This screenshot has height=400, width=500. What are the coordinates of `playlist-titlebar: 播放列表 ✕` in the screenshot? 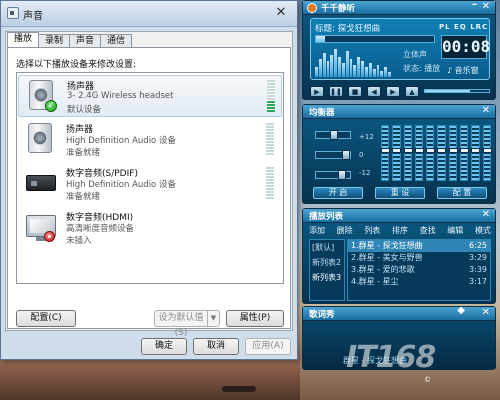 It's located at (399, 216).